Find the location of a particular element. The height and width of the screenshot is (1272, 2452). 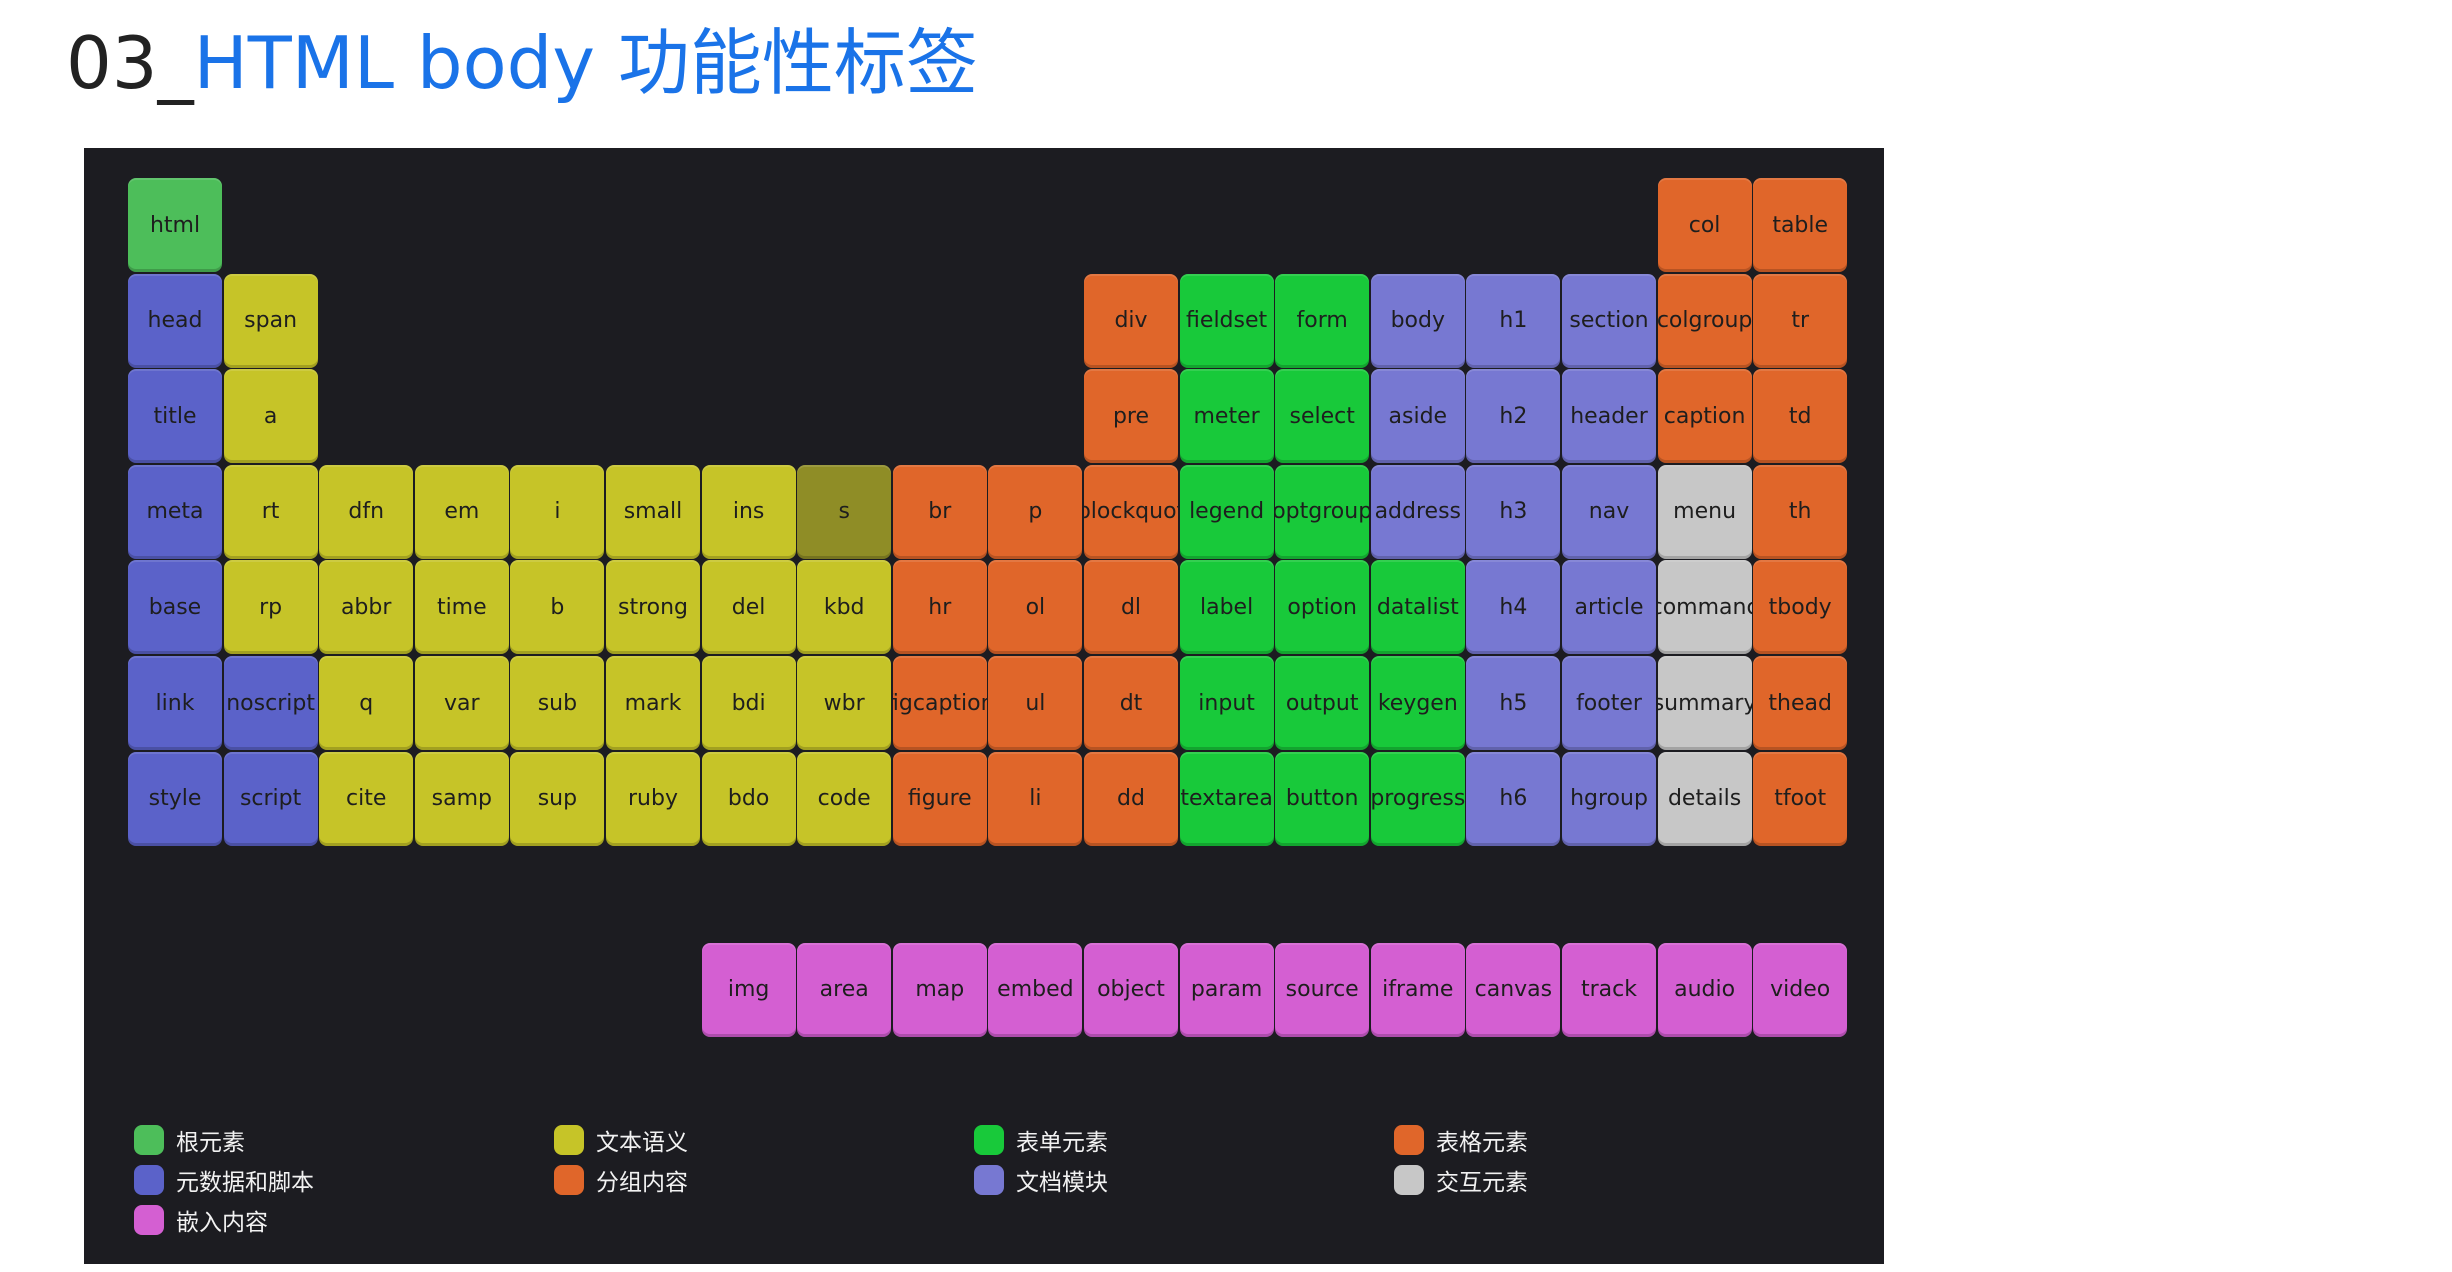

element-tile-tbody: tbody is located at coordinates (1800, 607).